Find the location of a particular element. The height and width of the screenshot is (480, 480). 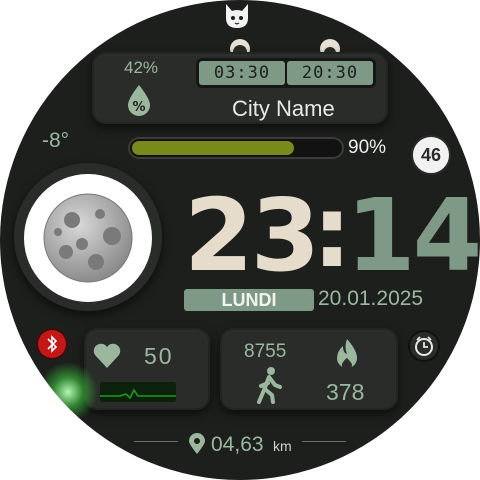

temperature-value: -8° is located at coordinates (56, 140).